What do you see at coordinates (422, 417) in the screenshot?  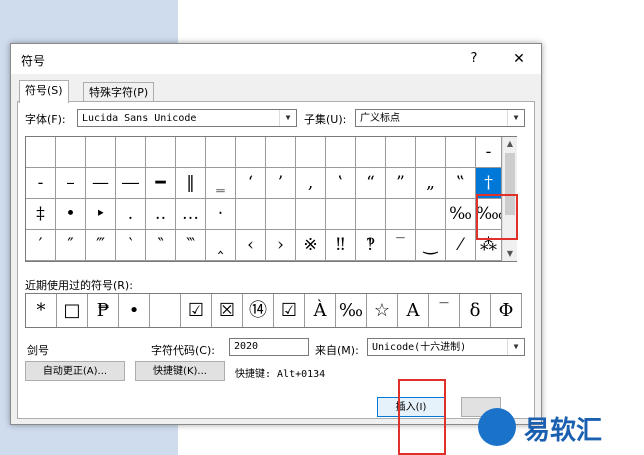 I see `highlight-box-insert` at bounding box center [422, 417].